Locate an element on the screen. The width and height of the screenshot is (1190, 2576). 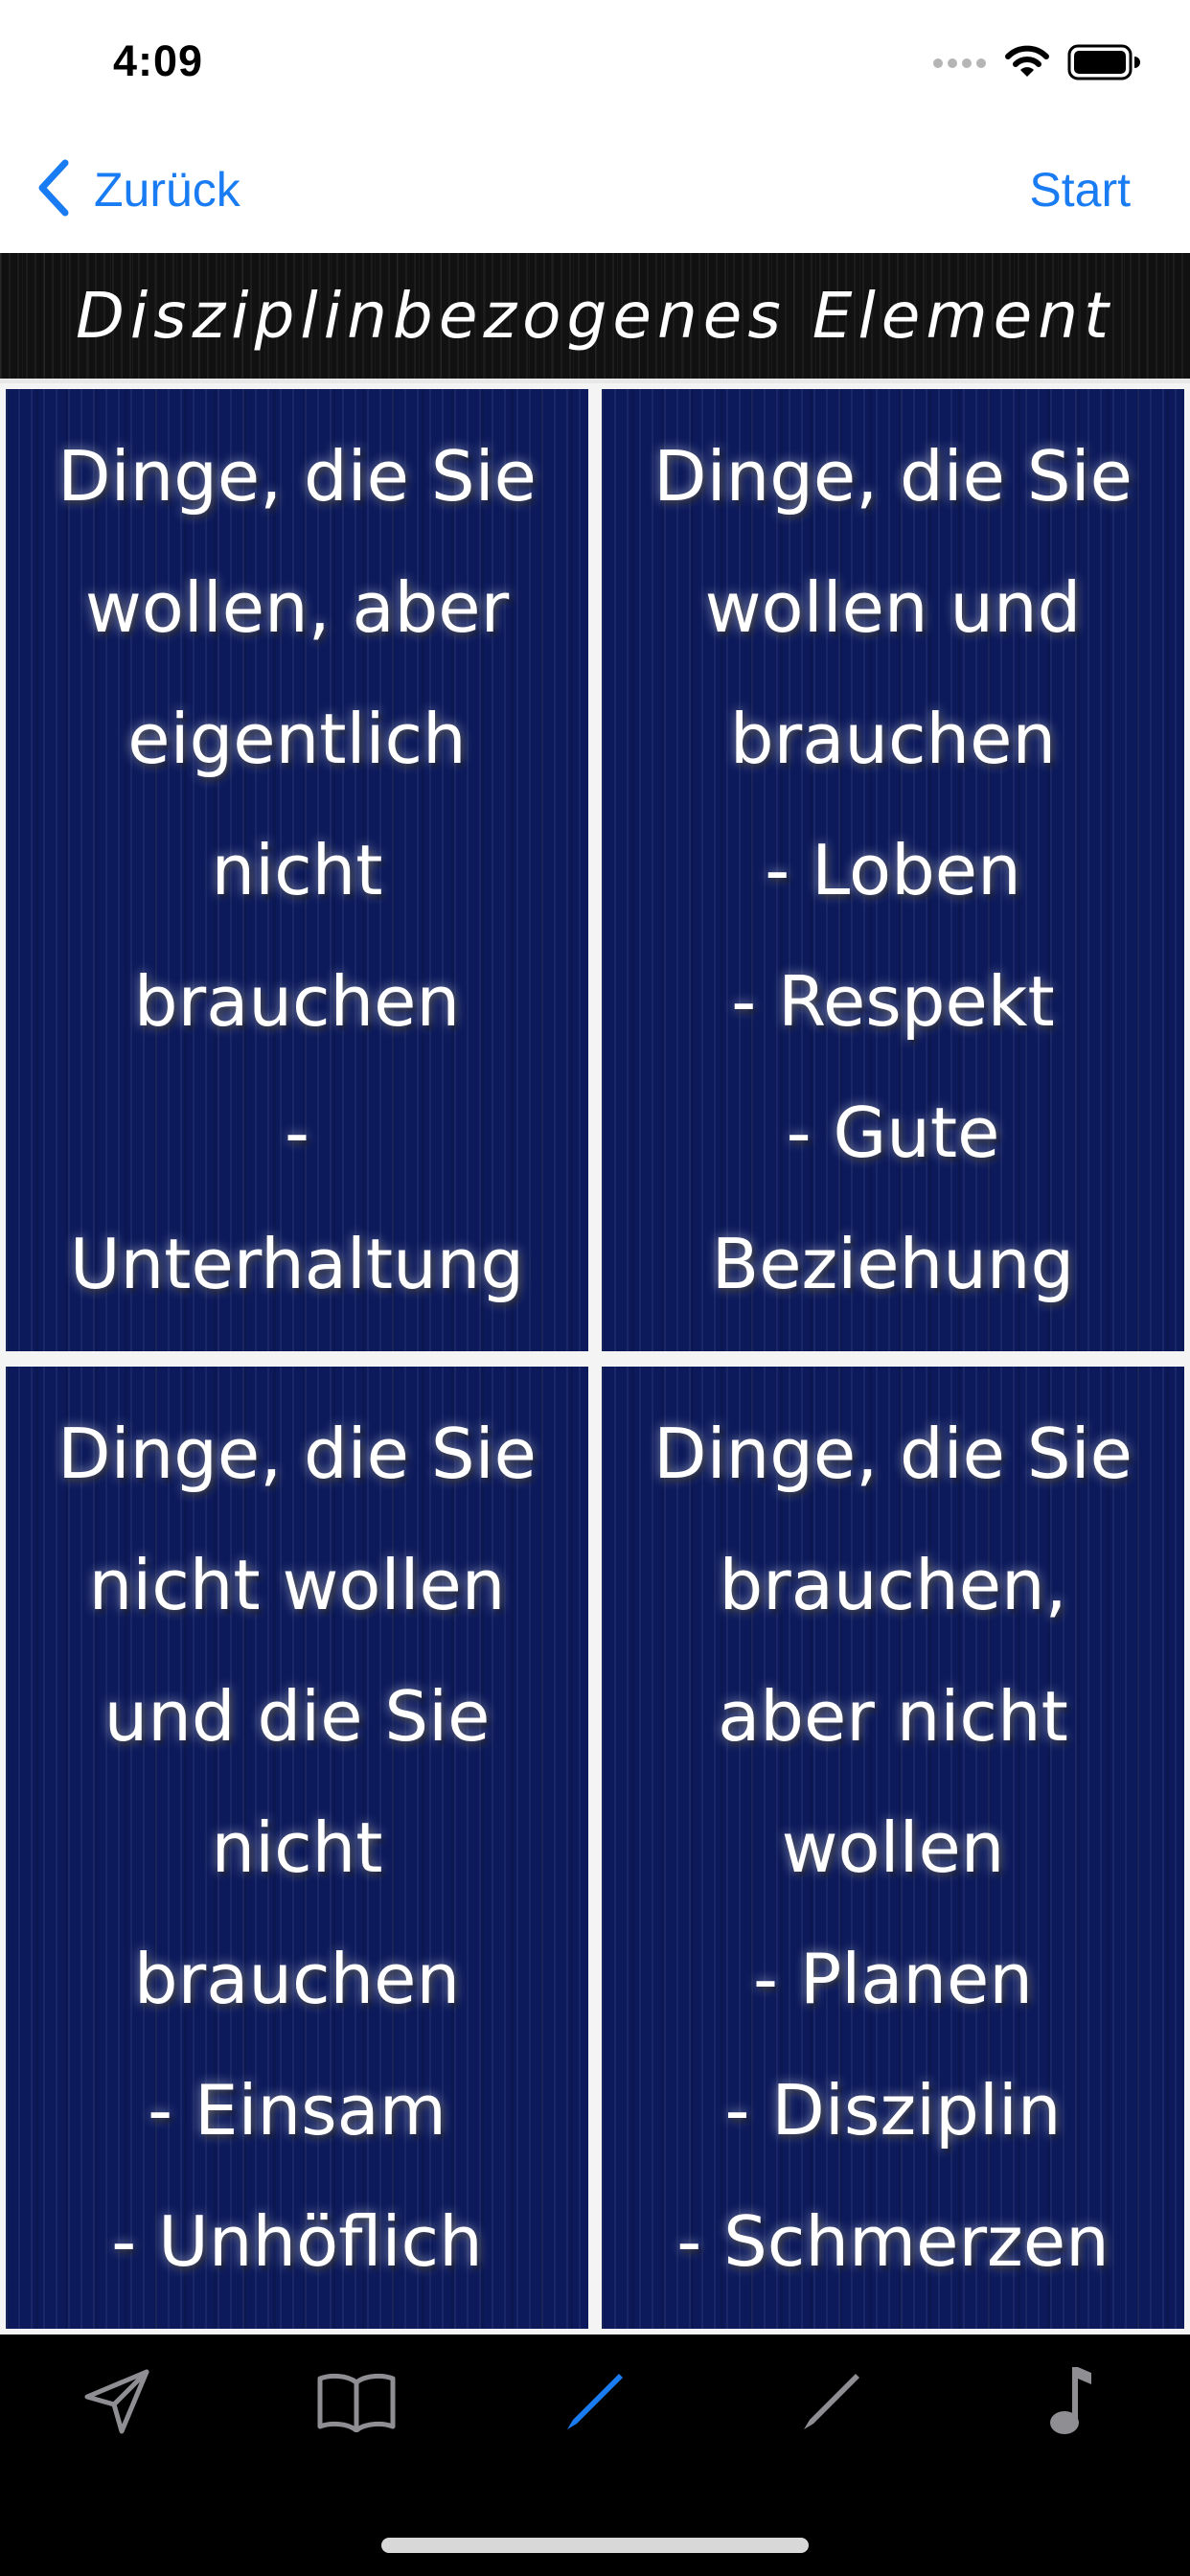
tab-write-active is located at coordinates (595, 2403).